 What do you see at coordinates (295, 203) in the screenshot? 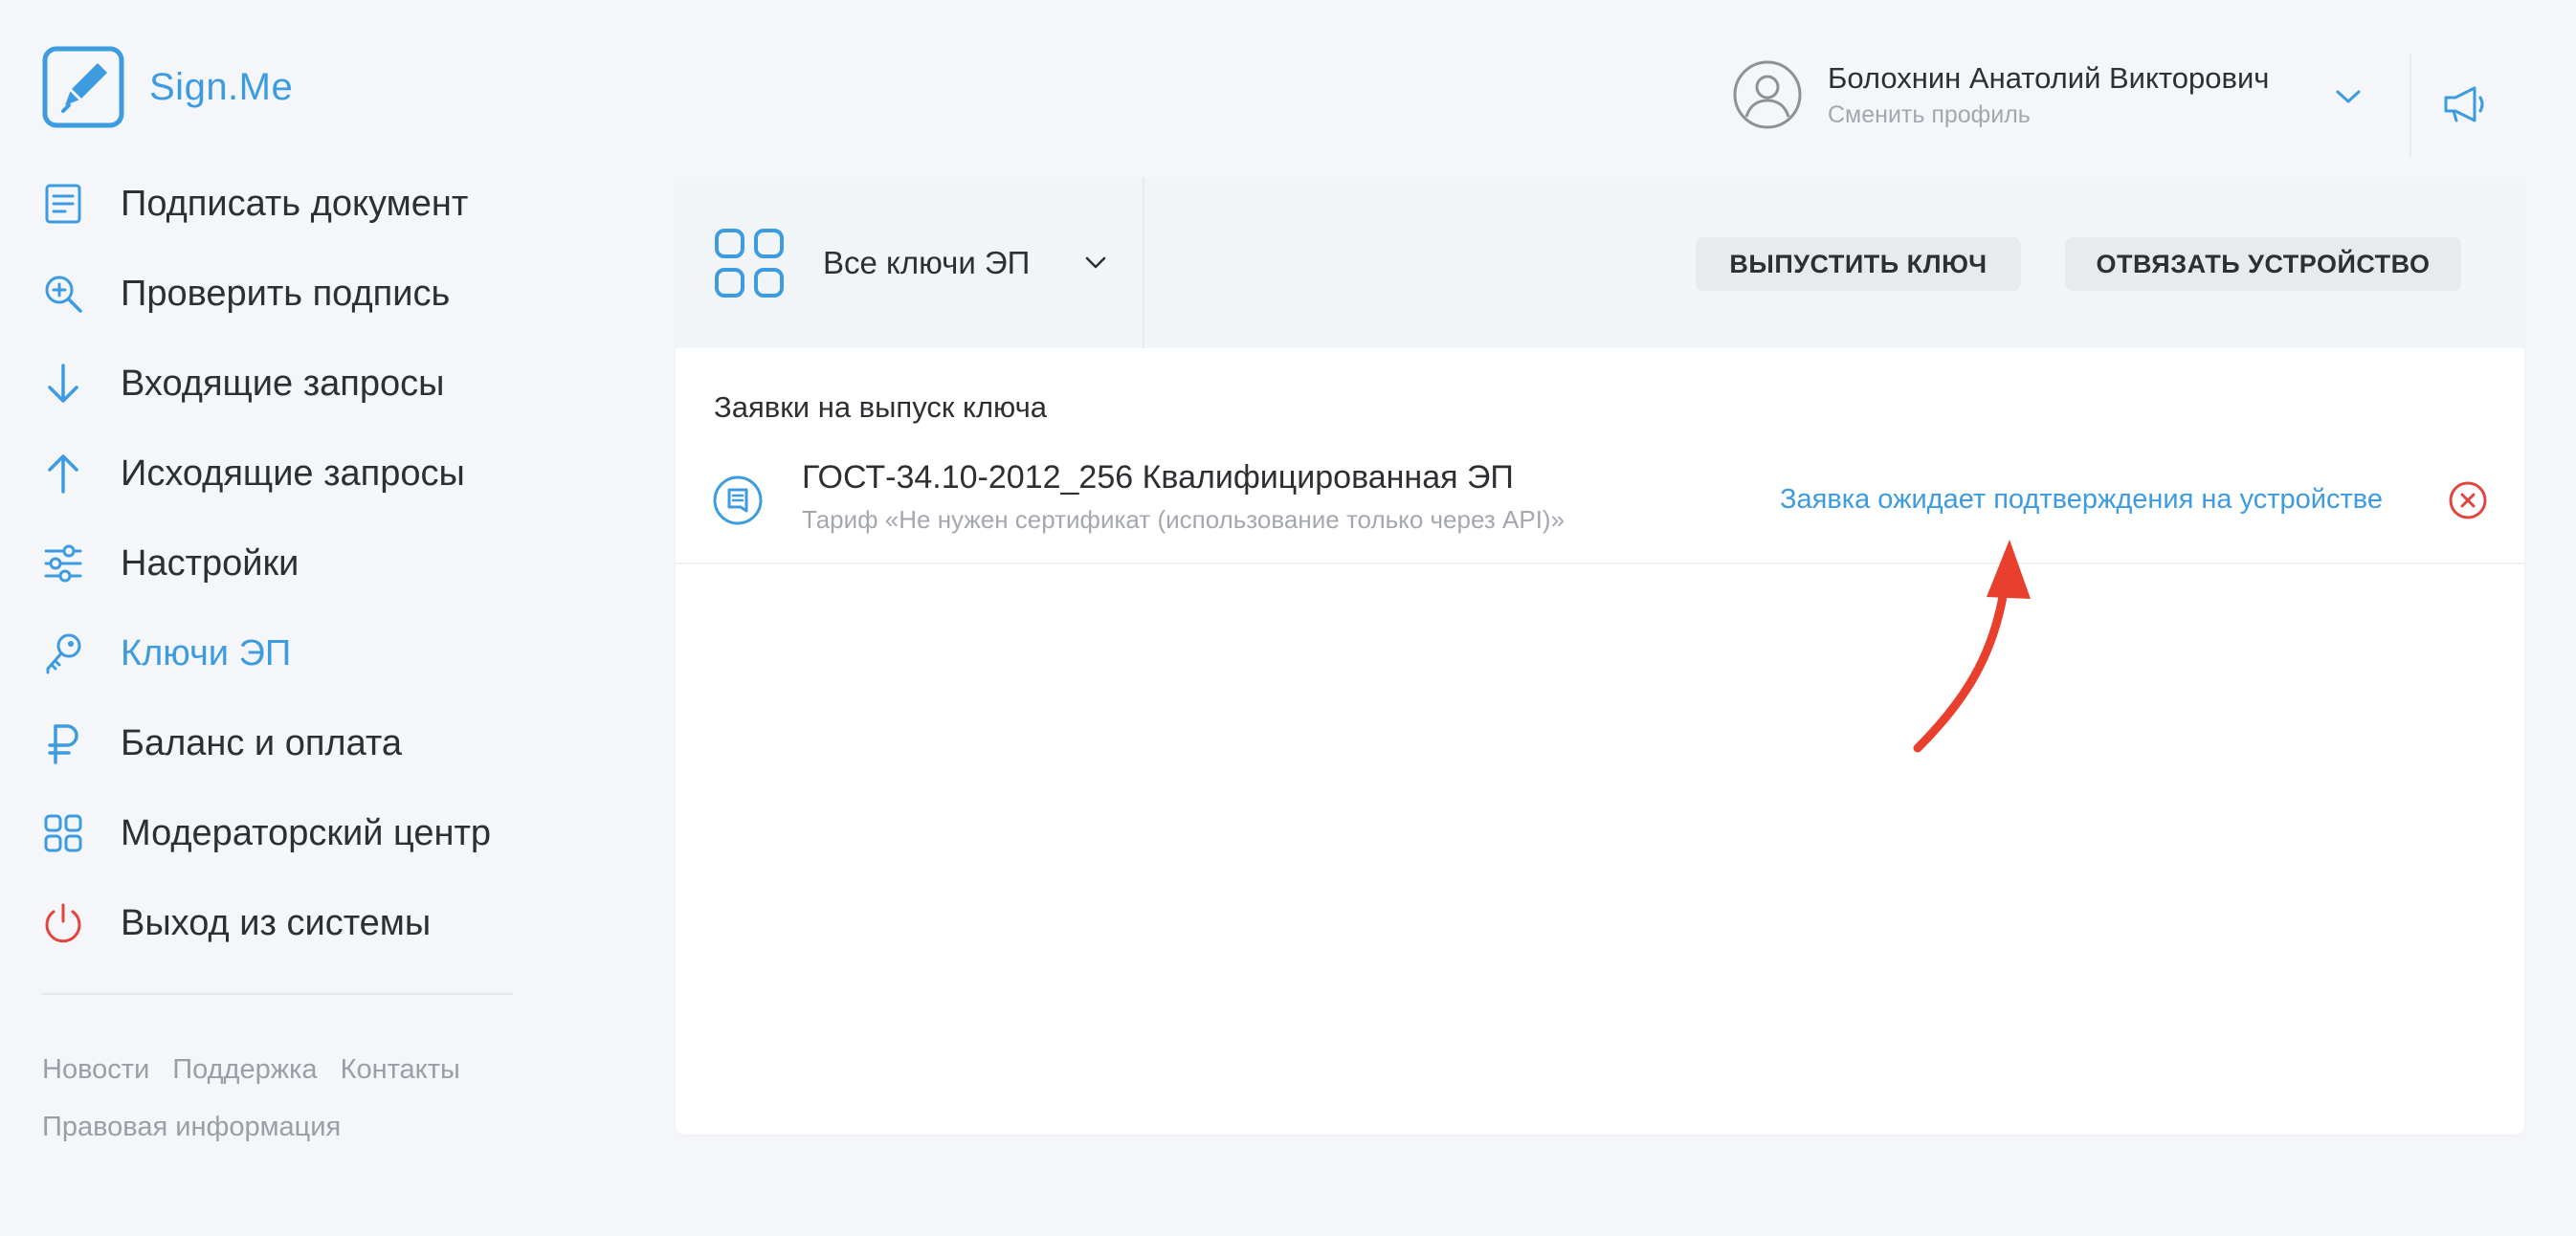
I see `sidebar-item-label: Подписать документ` at bounding box center [295, 203].